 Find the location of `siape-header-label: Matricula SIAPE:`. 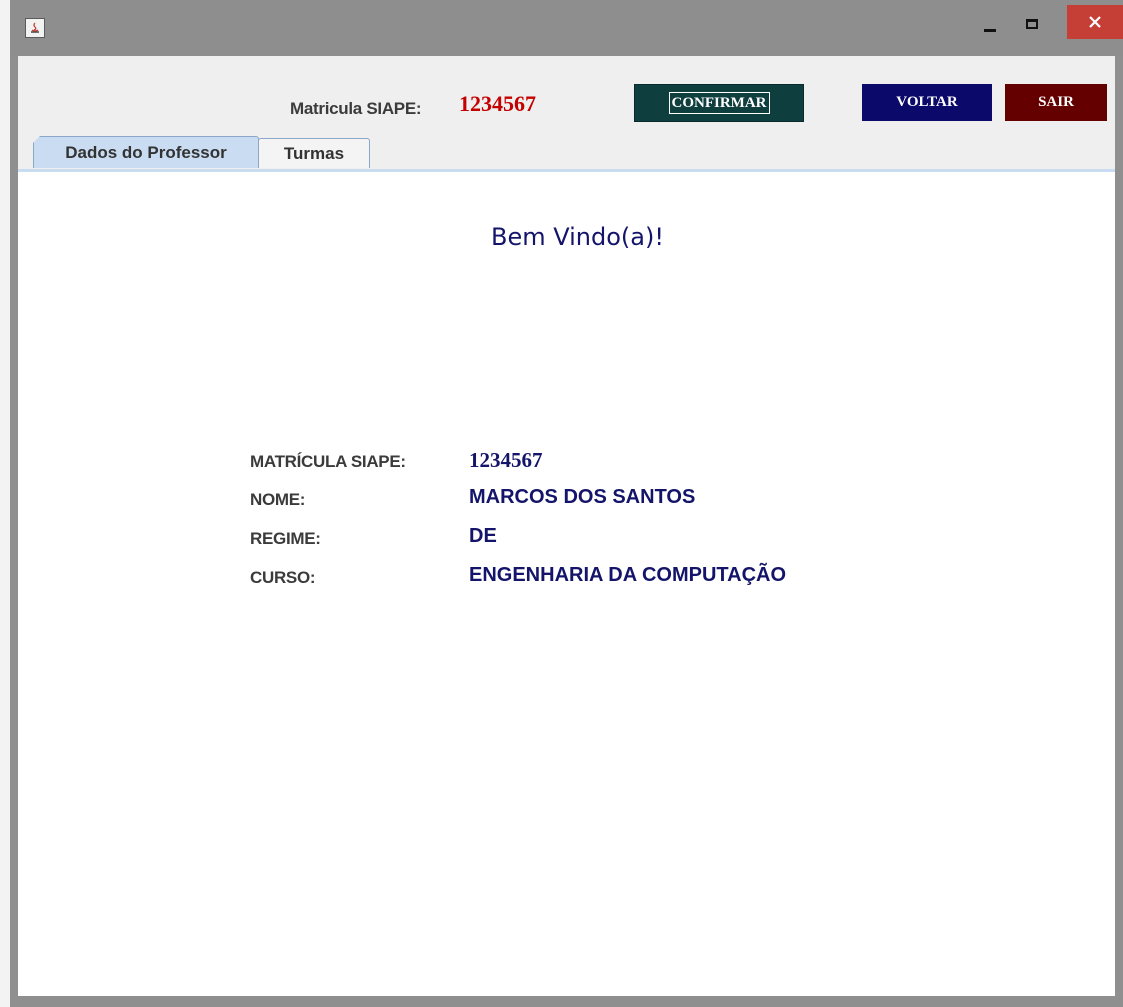

siape-header-label: Matricula SIAPE: is located at coordinates (356, 108).